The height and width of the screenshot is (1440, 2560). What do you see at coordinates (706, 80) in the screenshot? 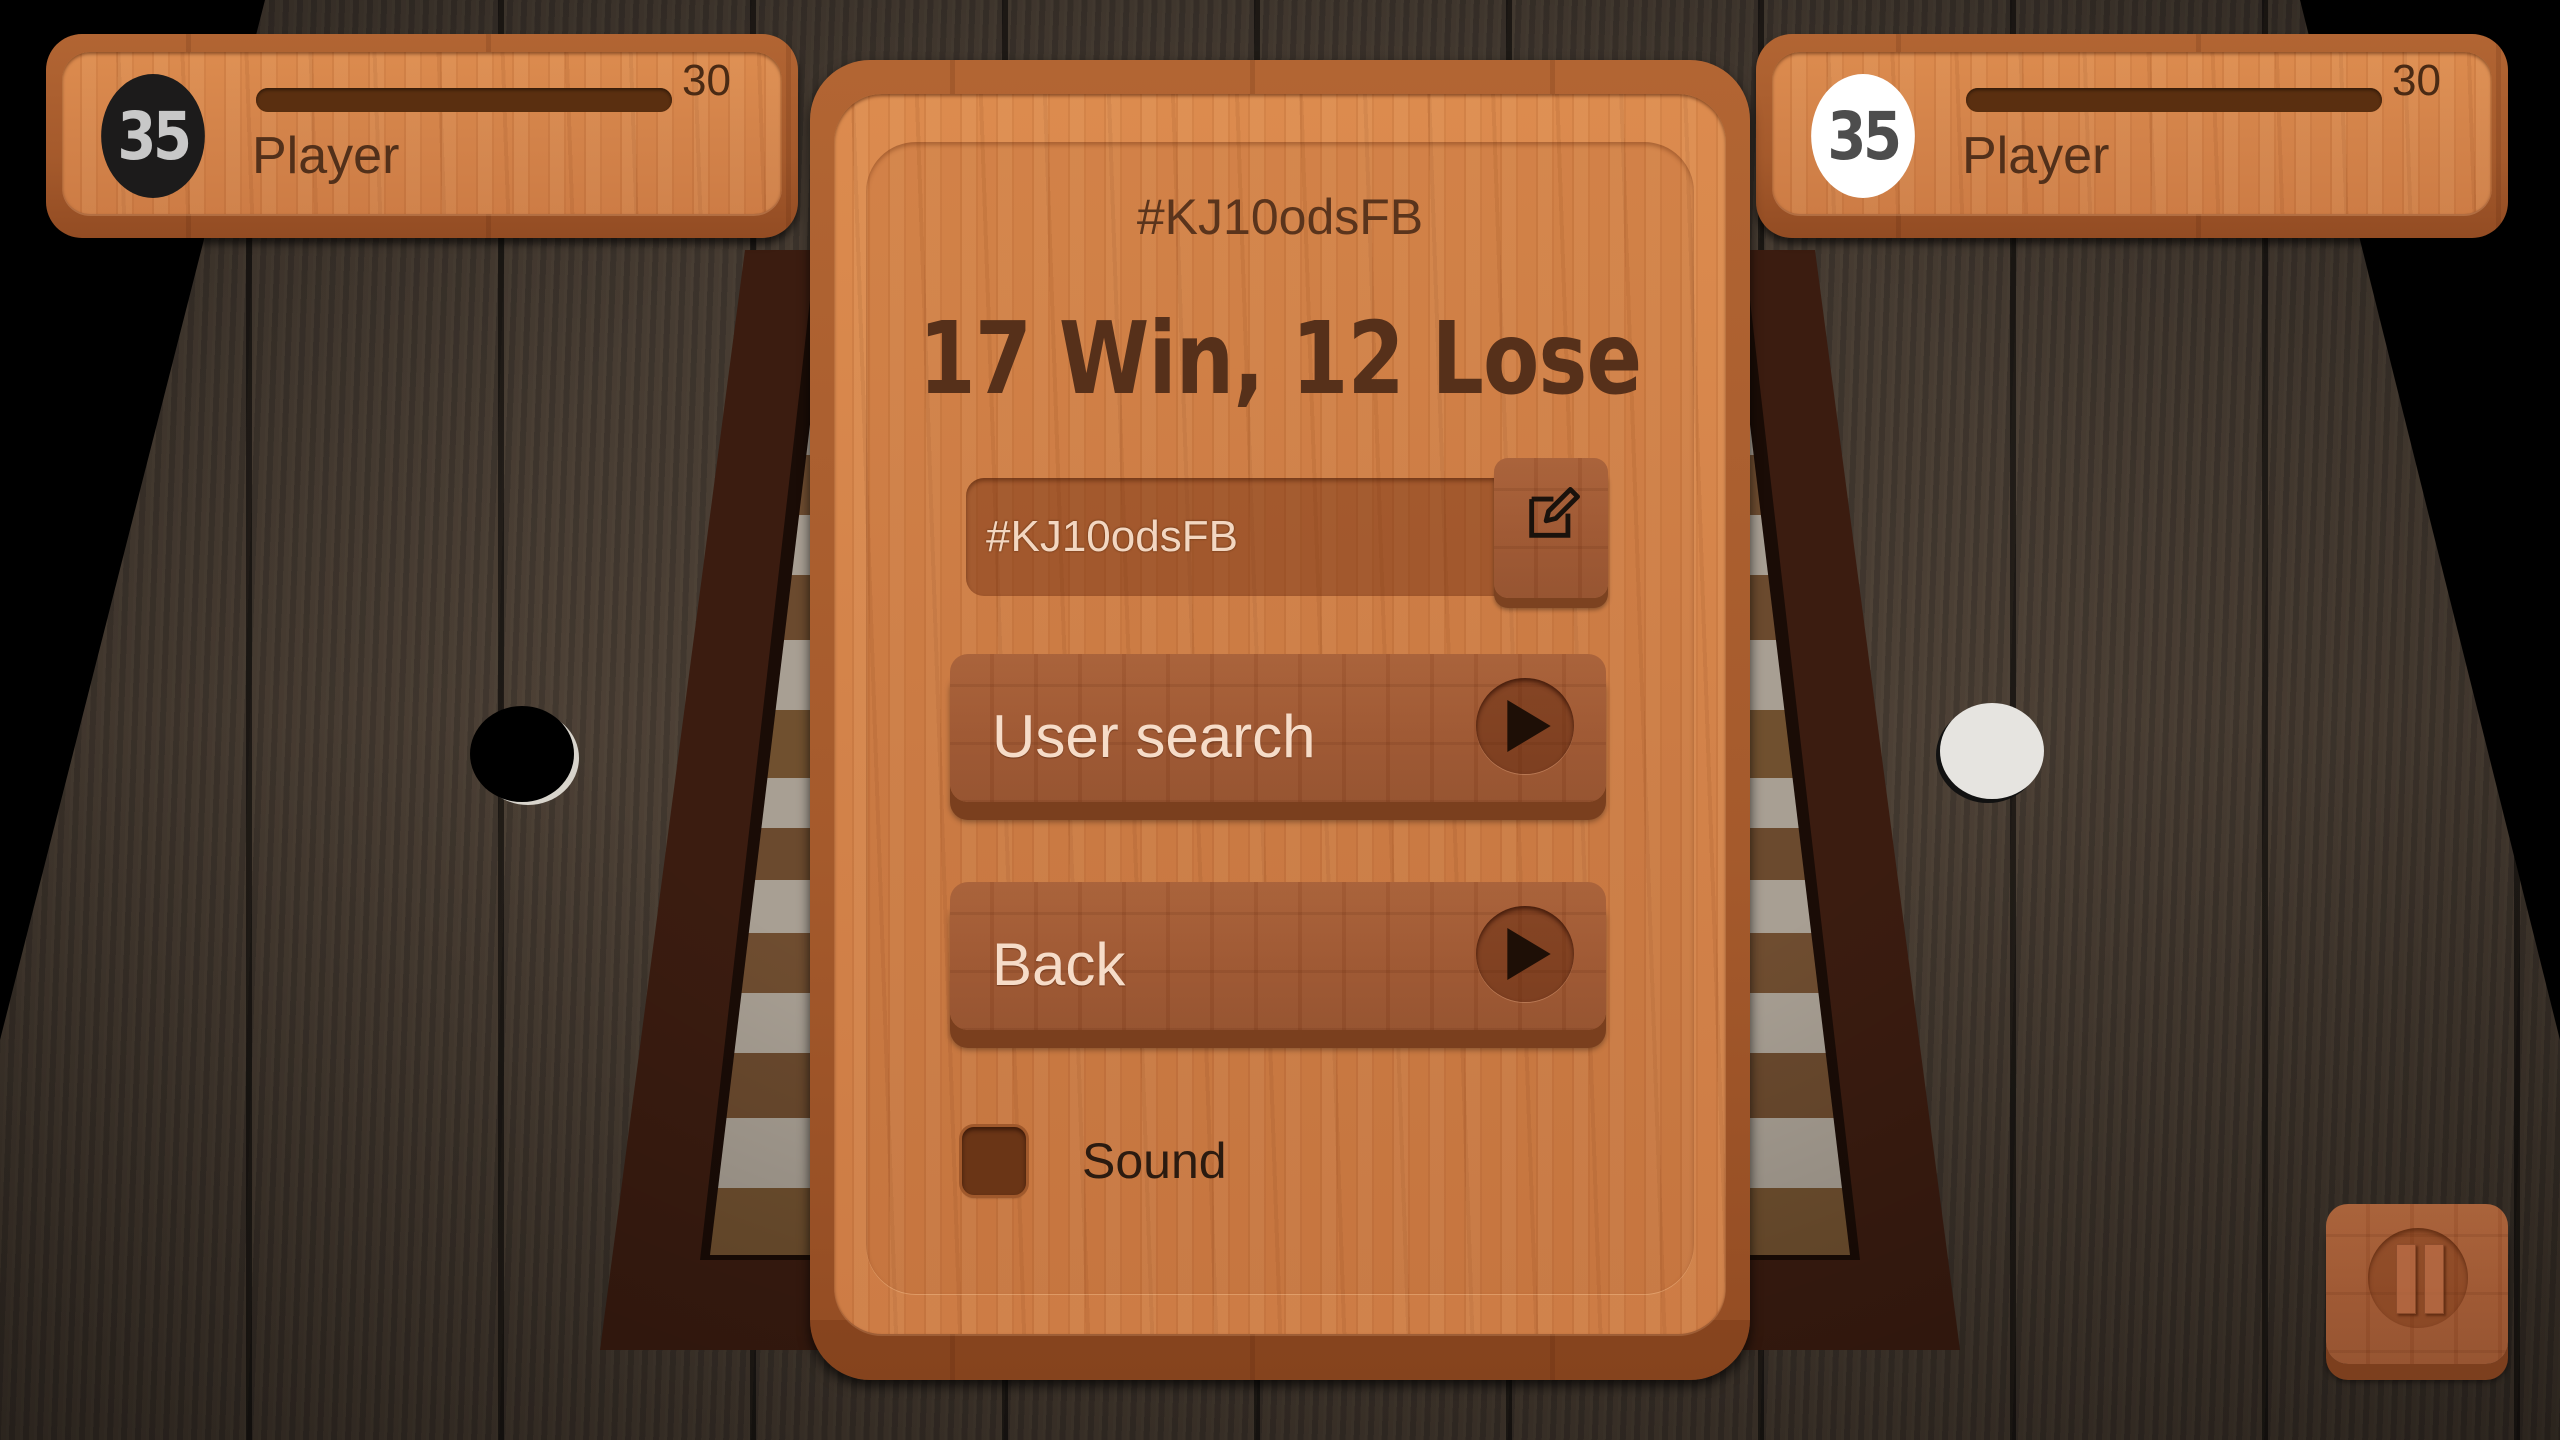
I see `player-level: 30` at bounding box center [706, 80].